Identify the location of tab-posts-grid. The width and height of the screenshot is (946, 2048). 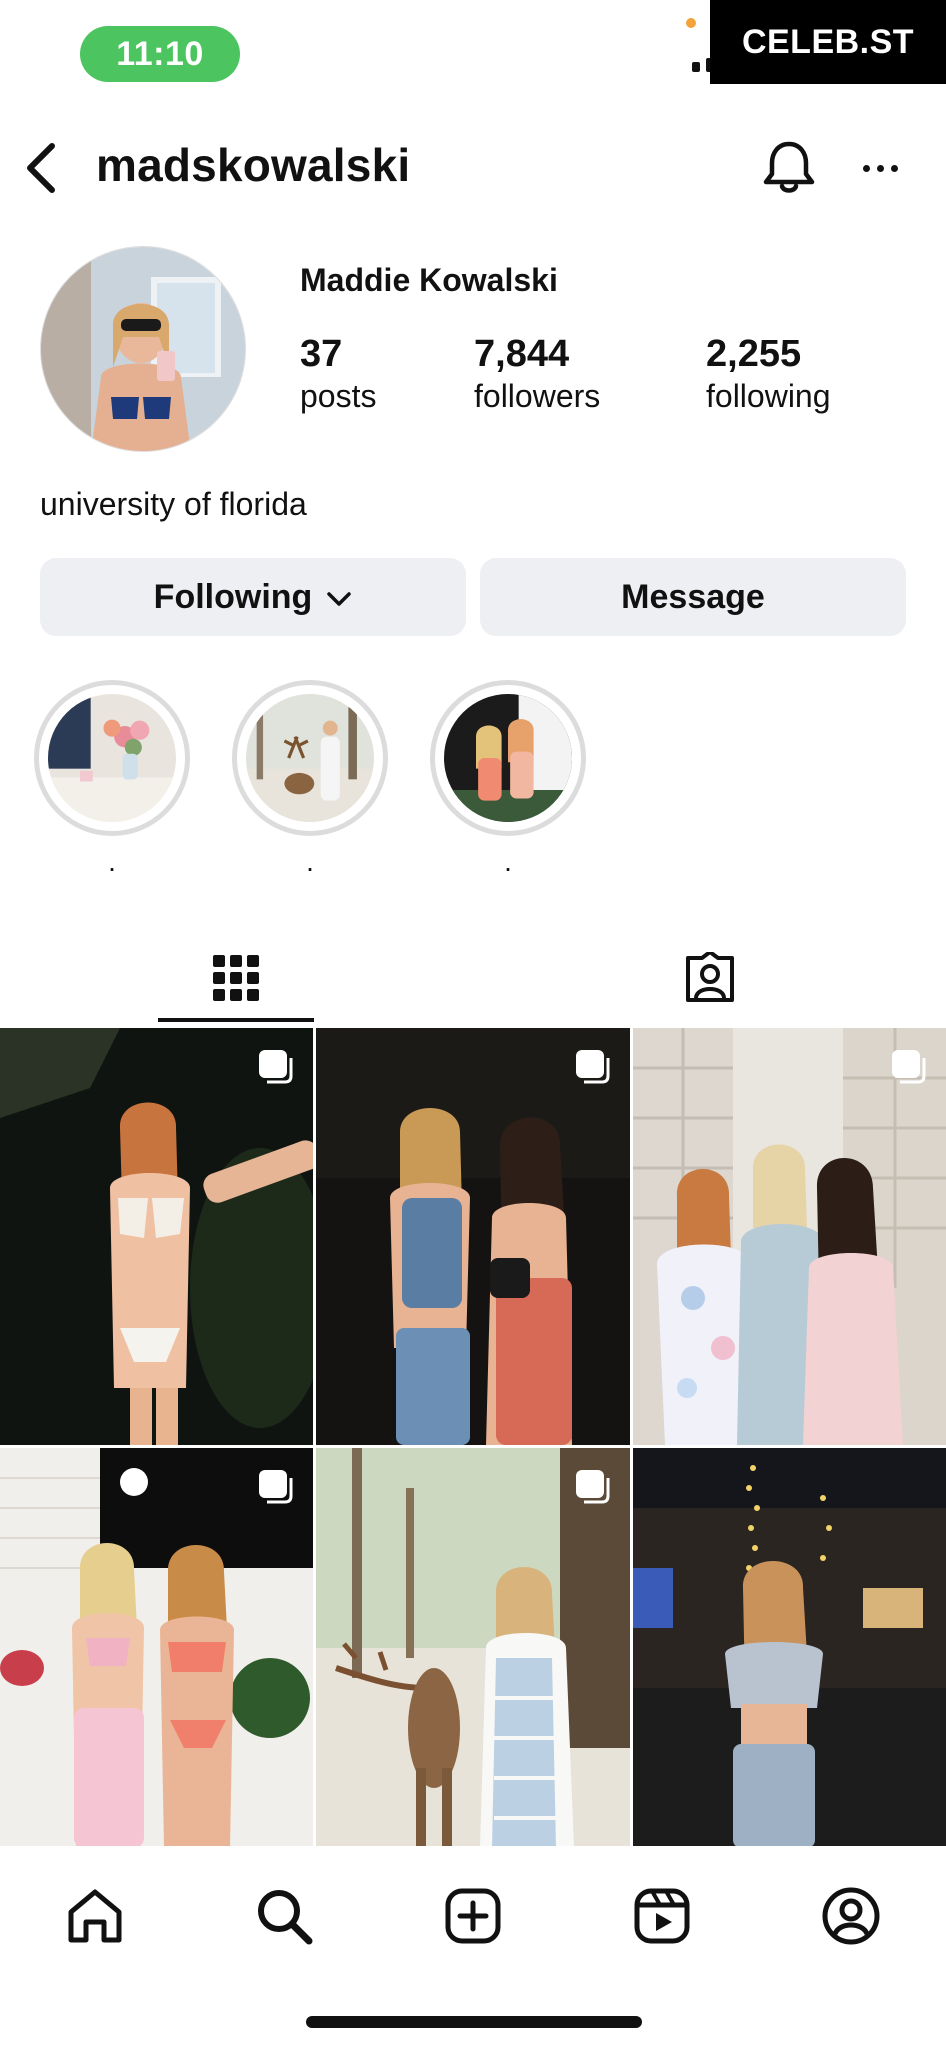
(236, 978).